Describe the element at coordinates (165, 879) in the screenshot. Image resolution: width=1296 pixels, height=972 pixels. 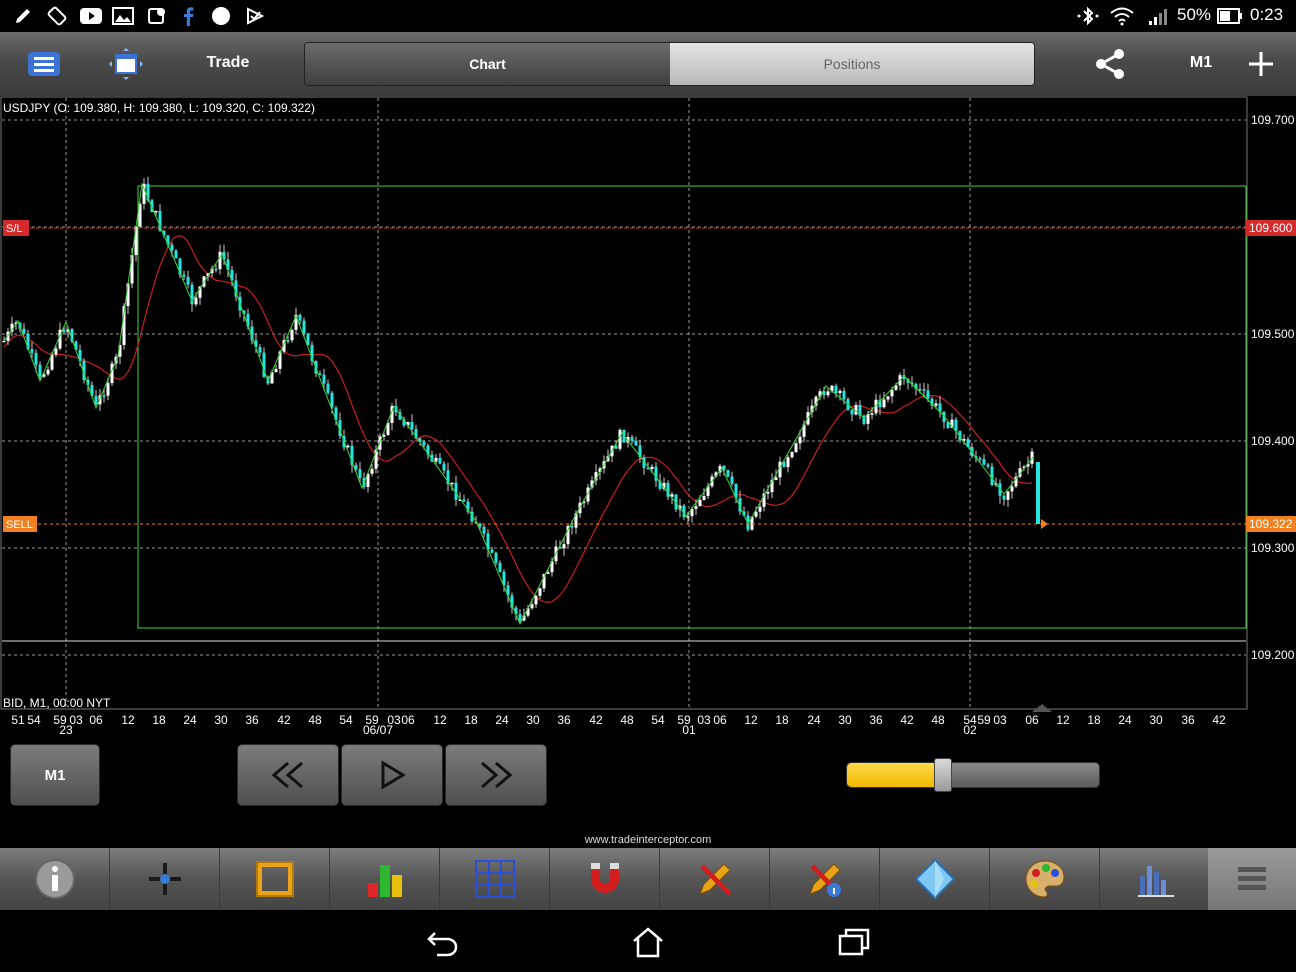
I see `crosshair-button` at that location.